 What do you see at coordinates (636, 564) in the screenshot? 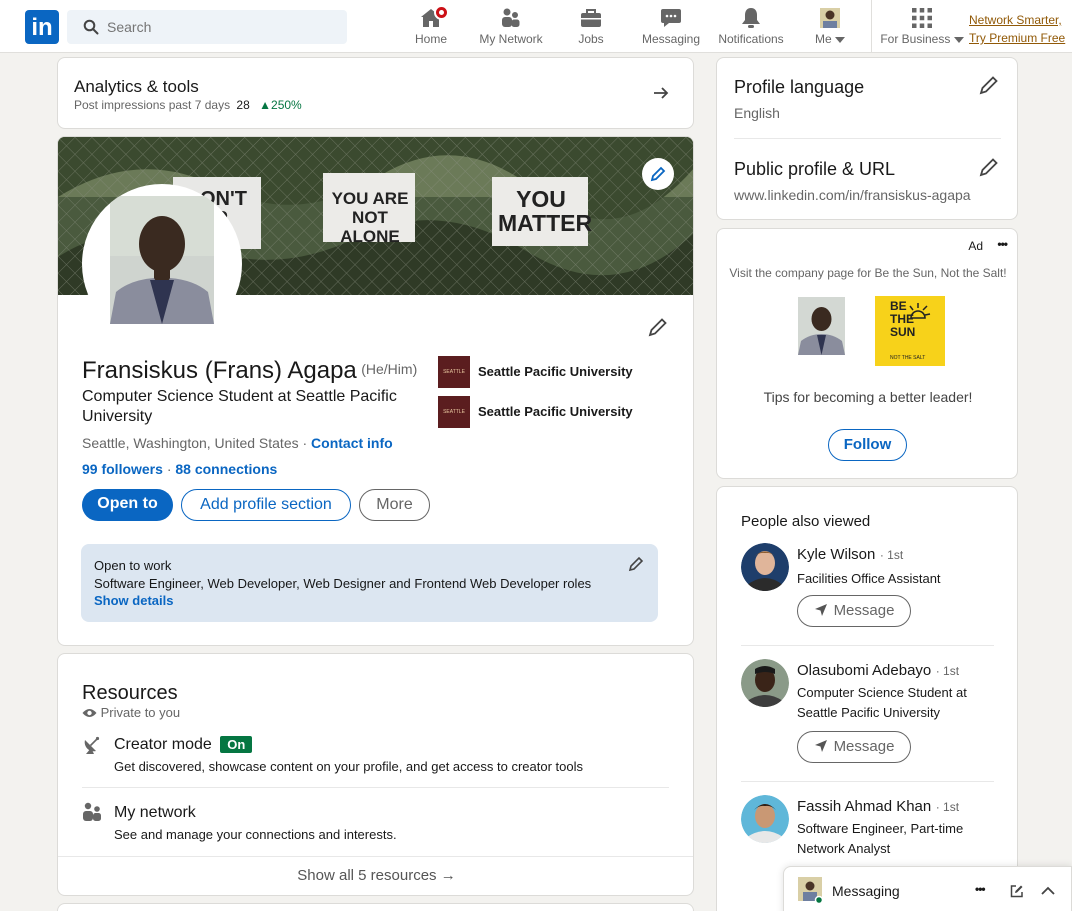
I see `edit-open-to-work-pencil-icon` at bounding box center [636, 564].